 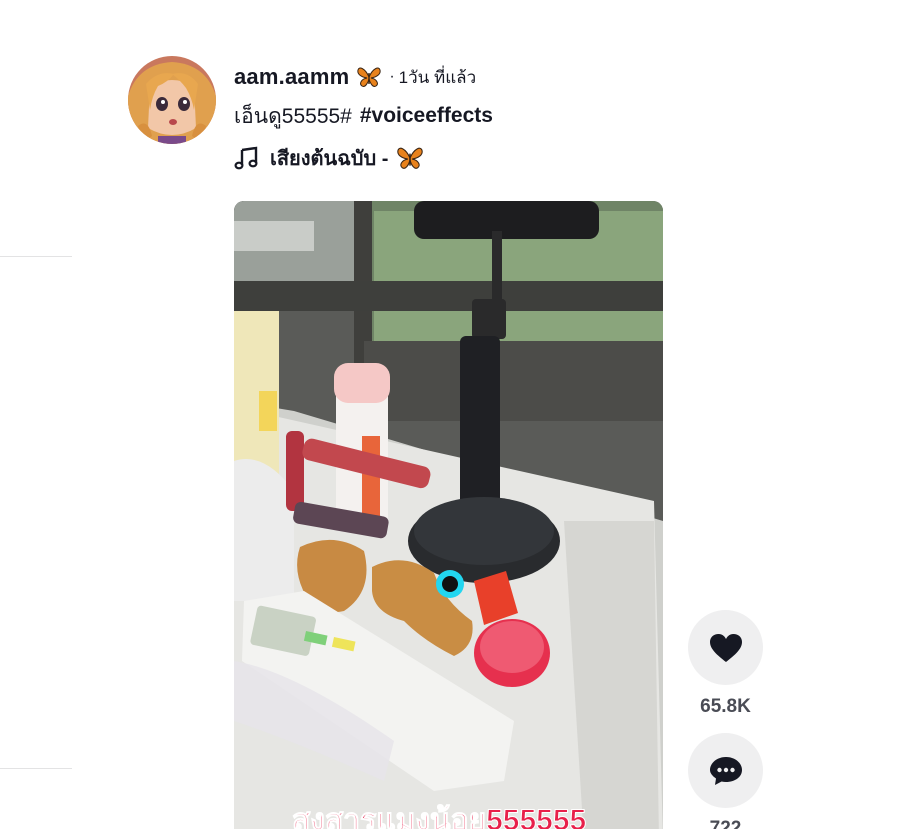 What do you see at coordinates (247, 158) in the screenshot?
I see `music-note-icon` at bounding box center [247, 158].